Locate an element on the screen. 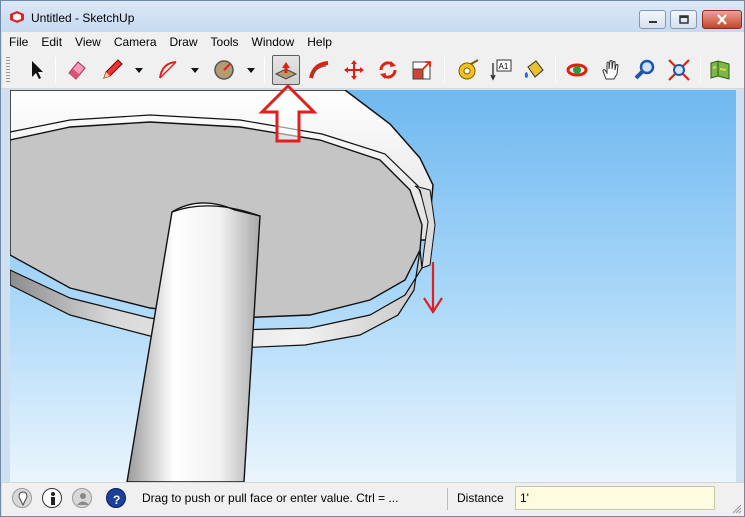 The image size is (745, 517). measurements-label: Distance is located at coordinates (480, 498).